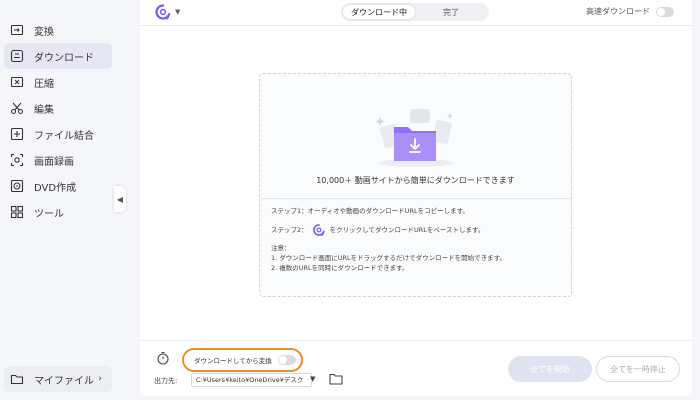 The height and width of the screenshot is (400, 700). I want to click on sidebar-collapse-button: ◀, so click(120, 199).